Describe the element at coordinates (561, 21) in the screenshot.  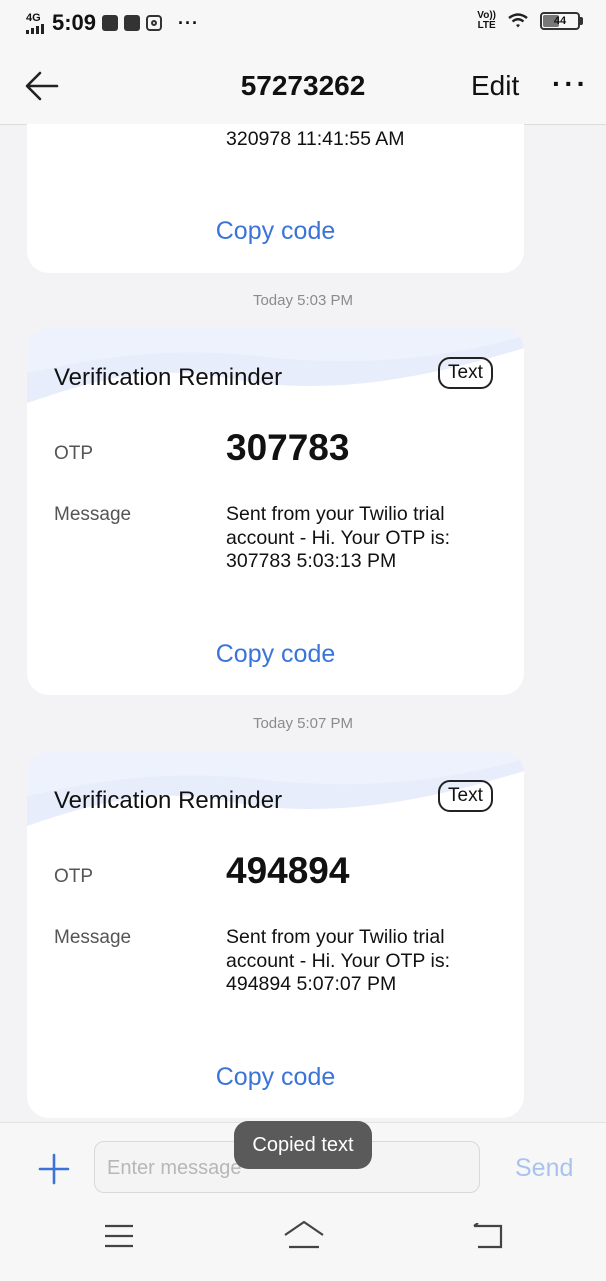
I see `battery-icon: 44` at that location.